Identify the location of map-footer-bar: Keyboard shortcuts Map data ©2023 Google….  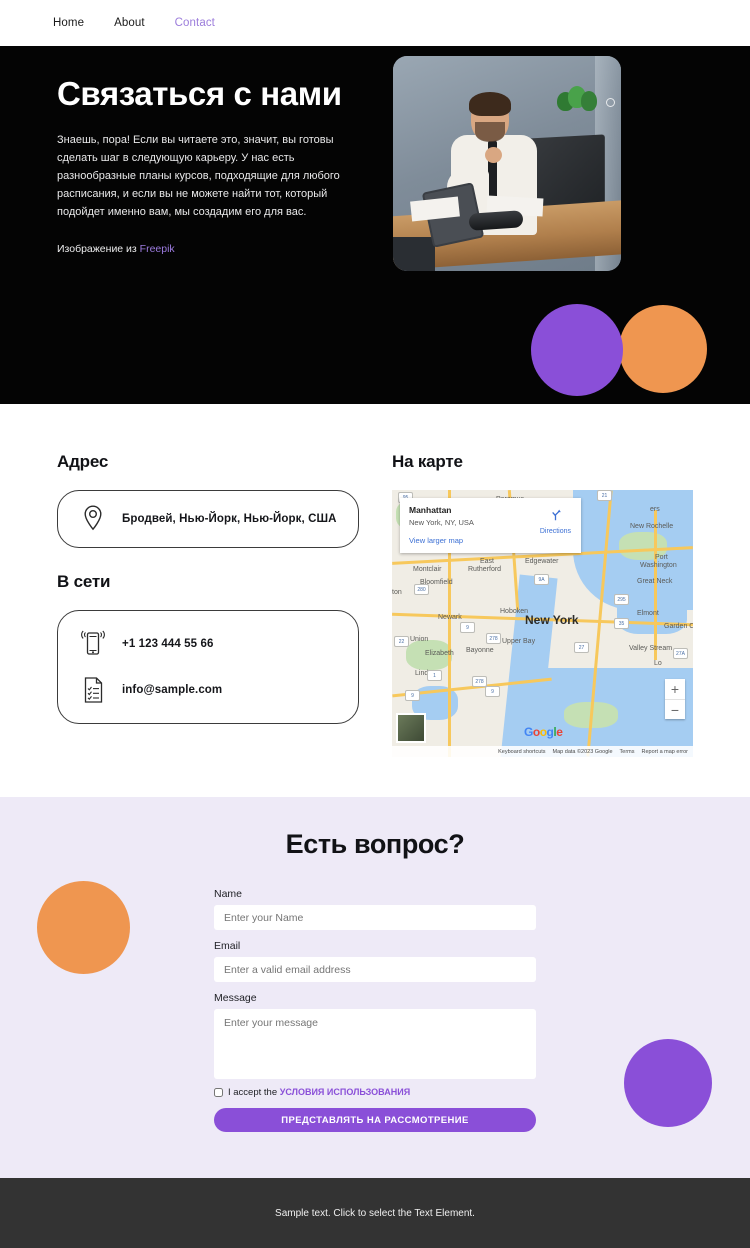
(542, 751).